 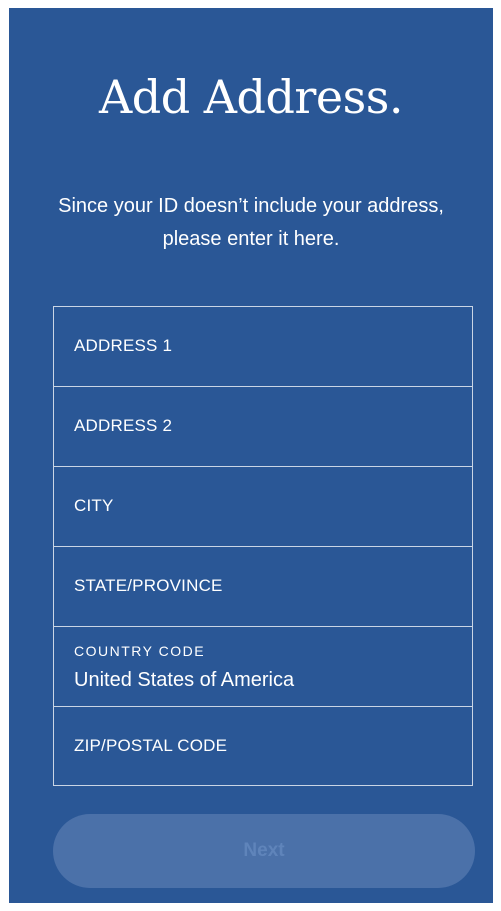 I want to click on zip-postal-code-placeholder: ZIP/POSTAL CODE, so click(x=151, y=745).